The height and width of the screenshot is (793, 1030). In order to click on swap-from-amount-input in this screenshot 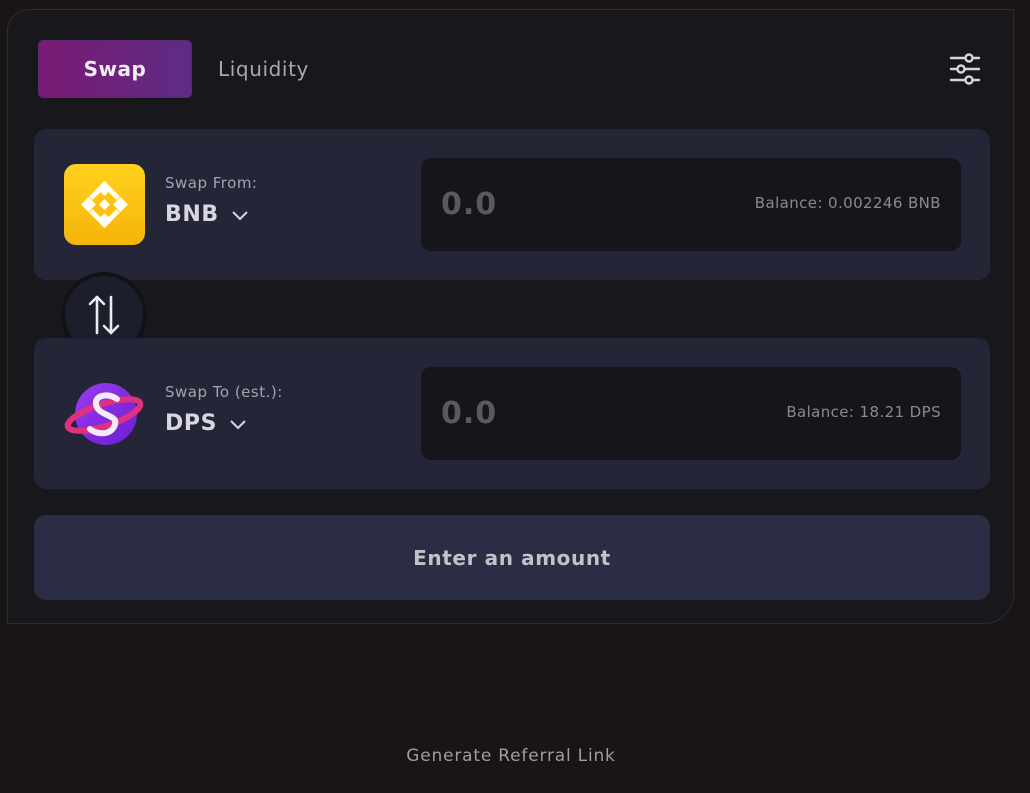, I will do `click(556, 204)`.